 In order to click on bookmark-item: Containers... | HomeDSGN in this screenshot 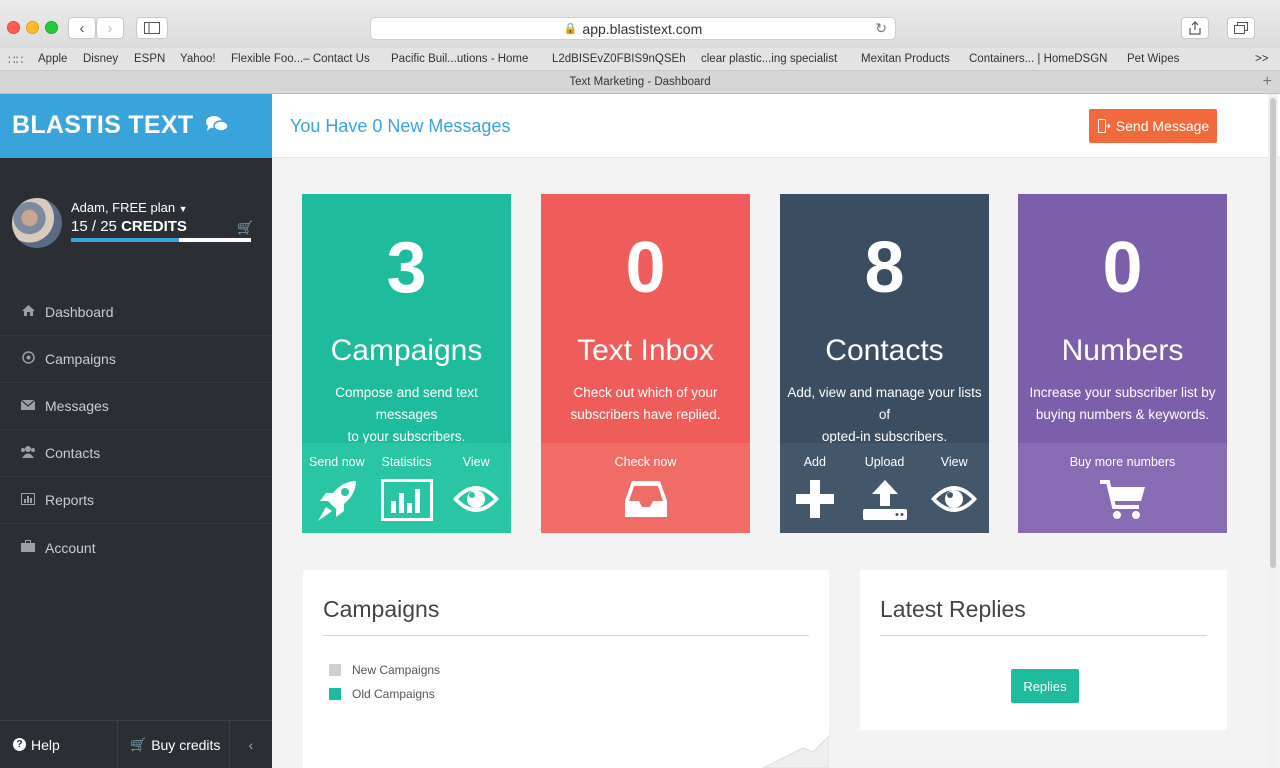, I will do `click(1038, 59)`.